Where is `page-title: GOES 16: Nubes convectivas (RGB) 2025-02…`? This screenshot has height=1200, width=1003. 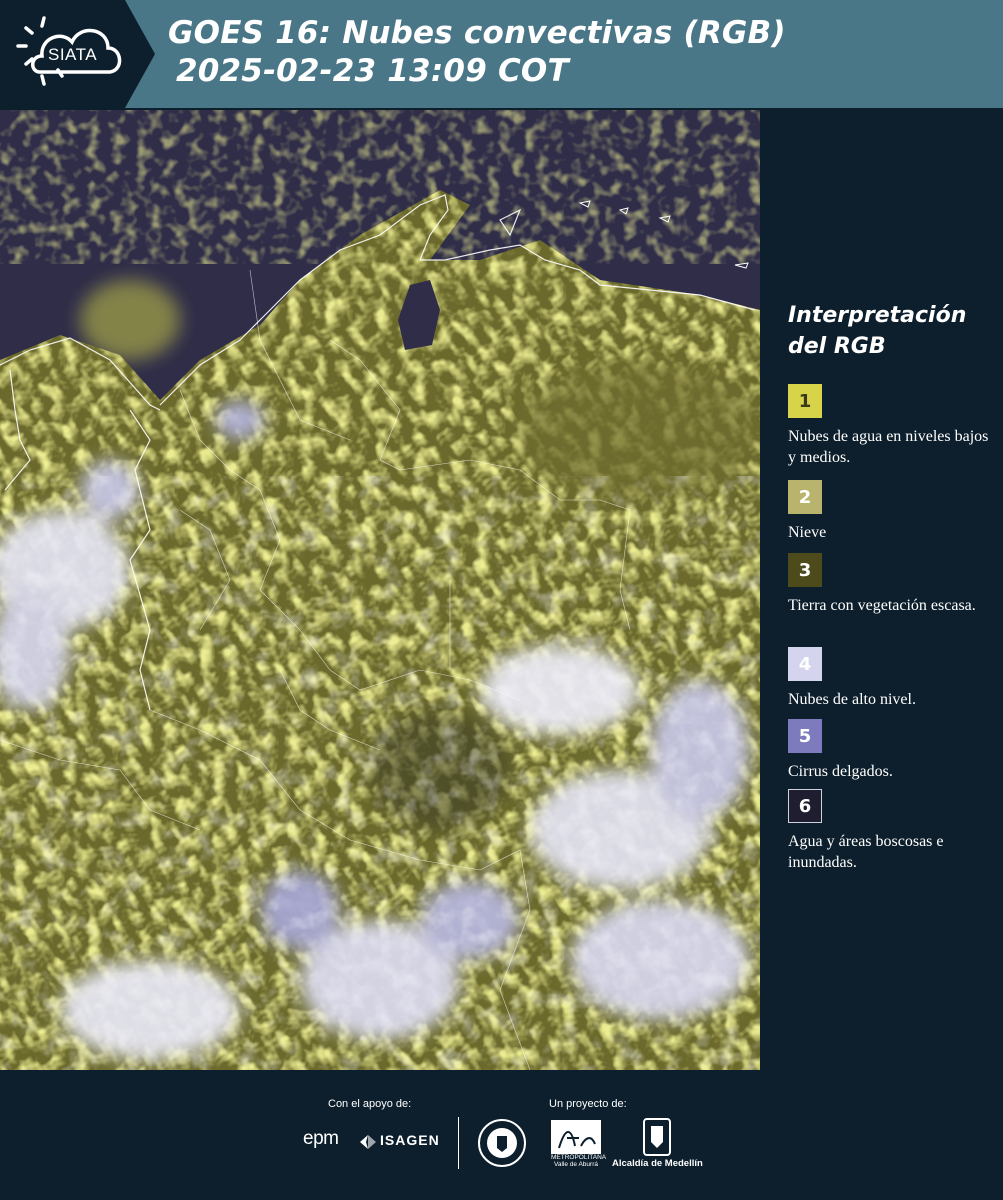
page-title: GOES 16: Nubes convectivas (RGB) 2025-02… is located at coordinates (477, 52).